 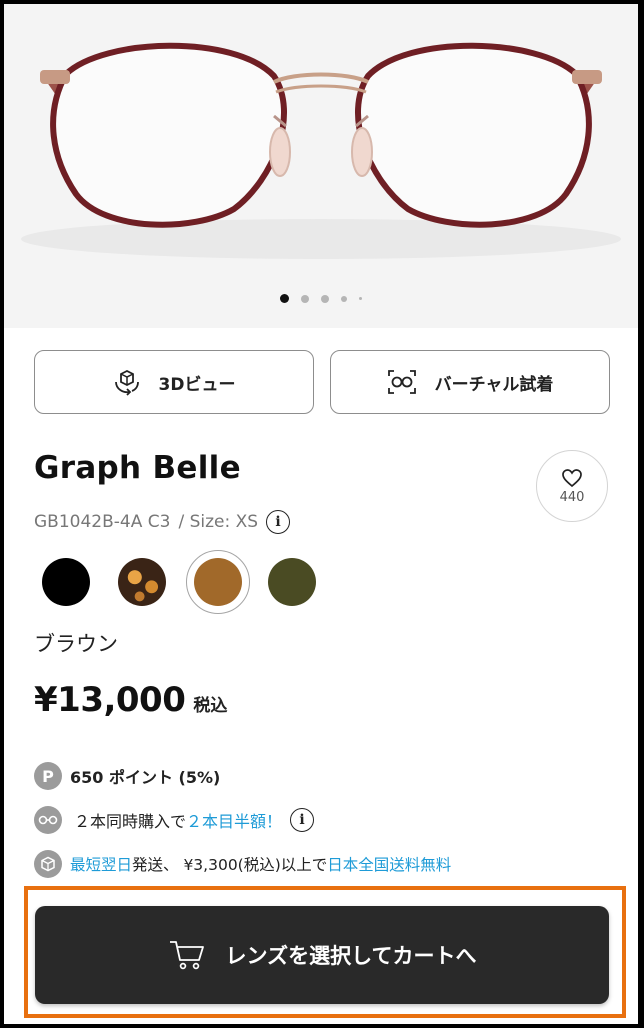 I want to click on shipping-row: 最短翌日発送、 ¥3,300(税込)以上で日本全国送料無料, so click(x=242, y=864).